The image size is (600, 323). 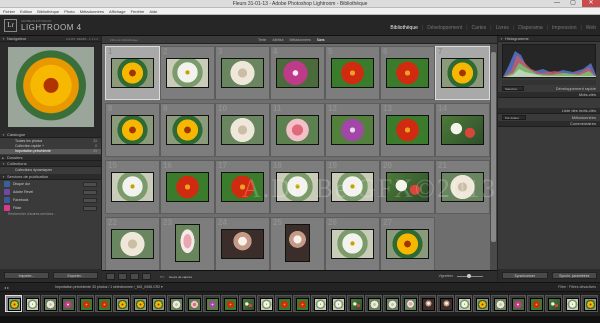 What do you see at coordinates (90, 200) in the screenshot?
I see `setup-button` at bounding box center [90, 200].